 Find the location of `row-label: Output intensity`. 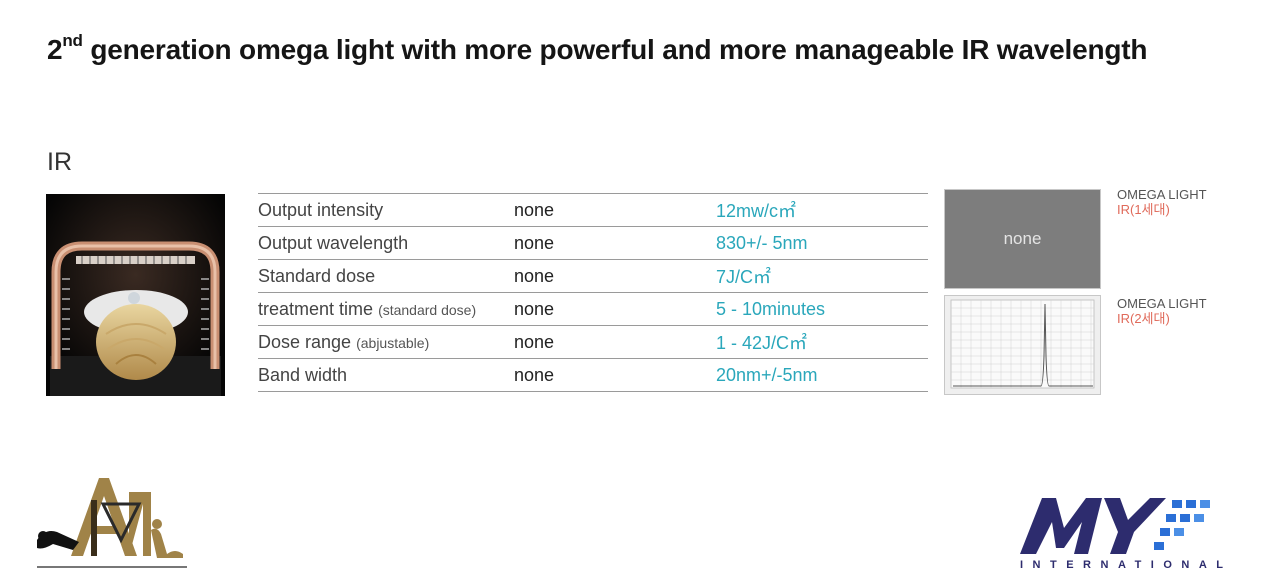

row-label: Output intensity is located at coordinates (386, 210).